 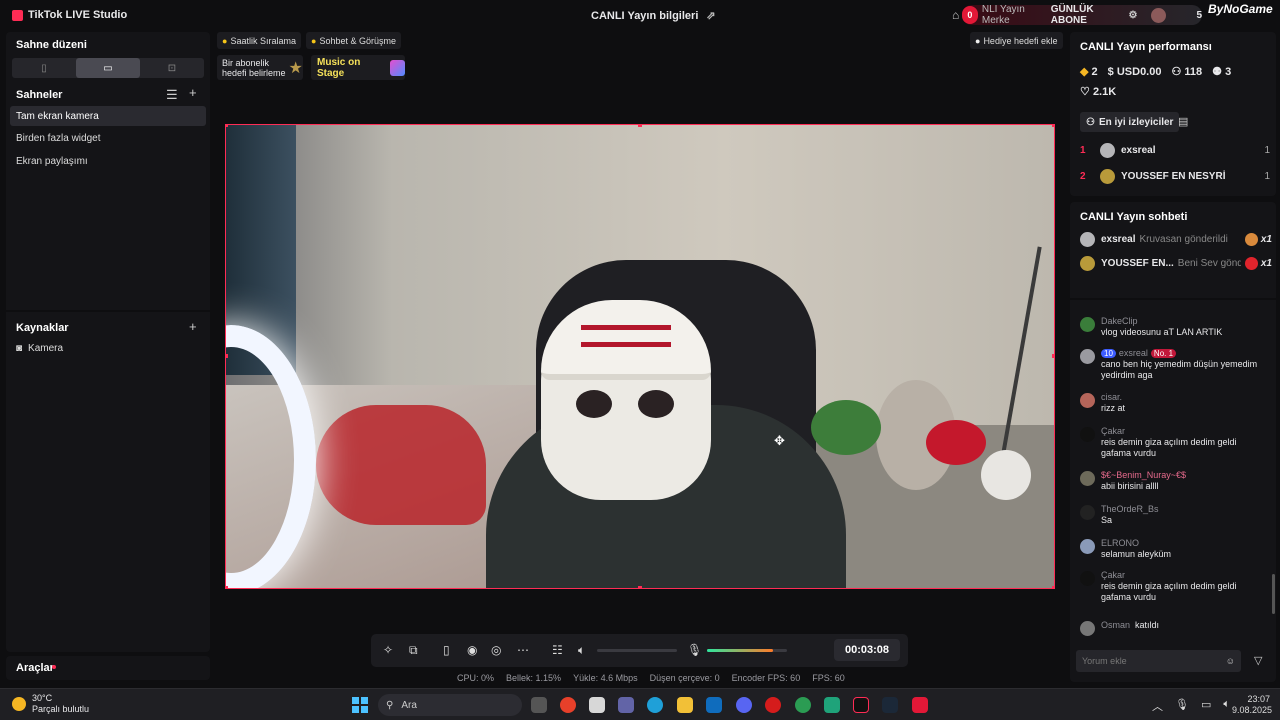 I want to click on magic-wand-icon: ✧, so click(x=388, y=650).